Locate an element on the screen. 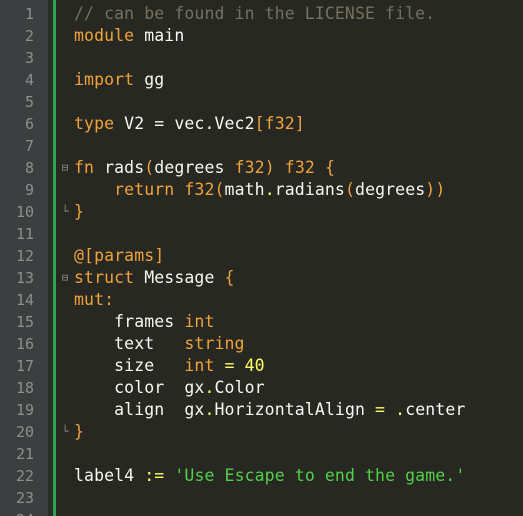  code-token: radians is located at coordinates (309, 189).